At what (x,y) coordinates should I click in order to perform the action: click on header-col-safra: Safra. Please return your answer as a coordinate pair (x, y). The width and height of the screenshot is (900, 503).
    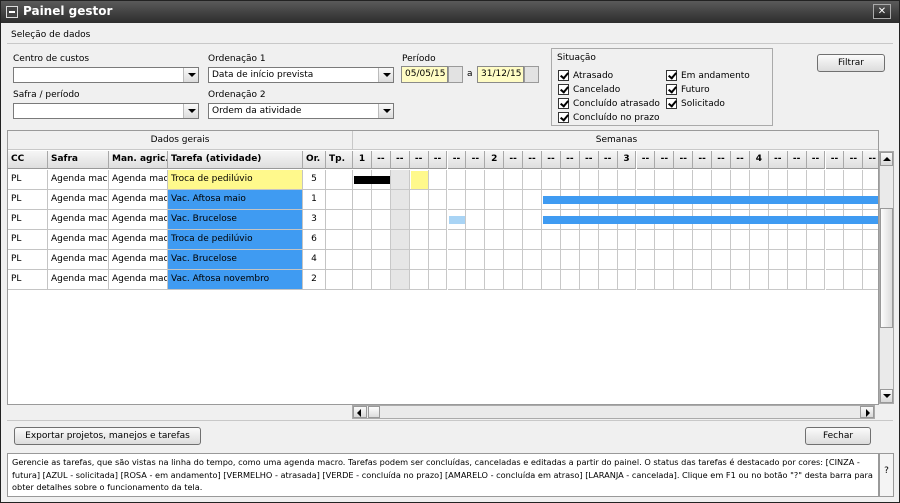
    Looking at the image, I should click on (78, 160).